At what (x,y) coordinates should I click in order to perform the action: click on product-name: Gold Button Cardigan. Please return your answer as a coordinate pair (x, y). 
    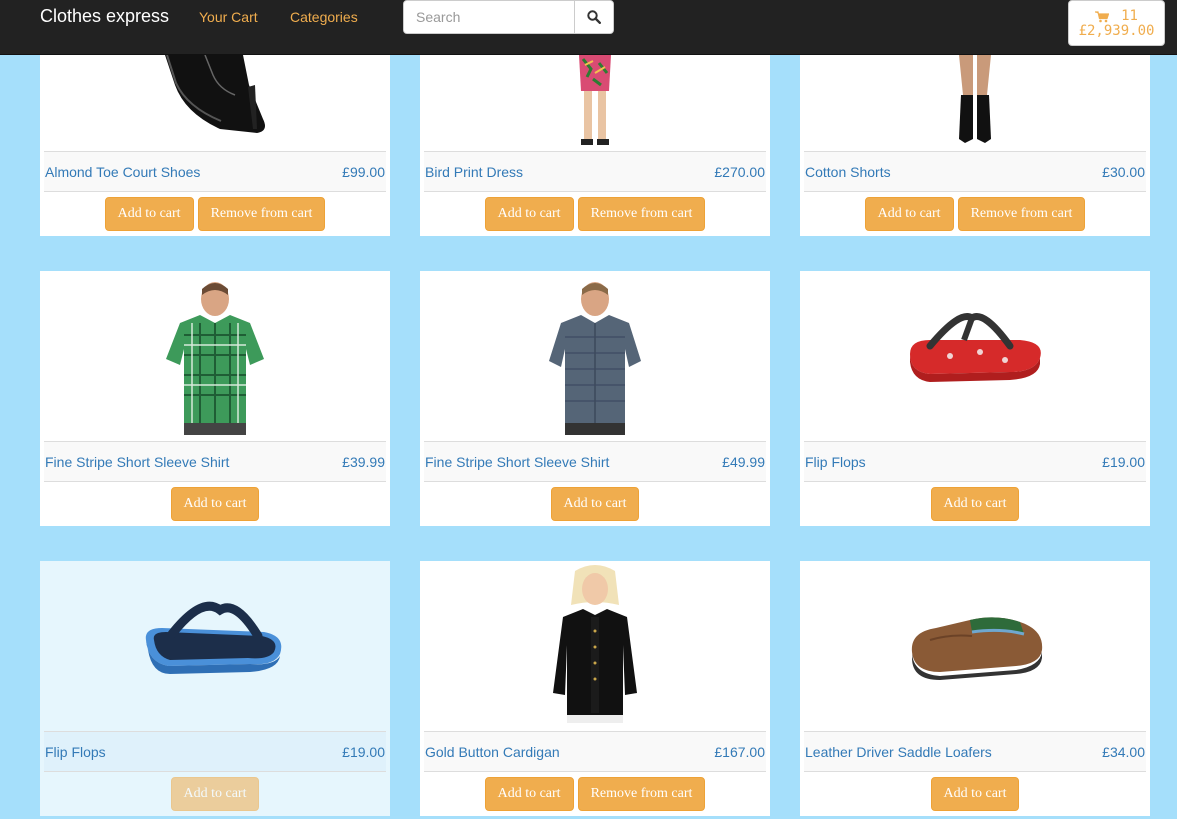
    Looking at the image, I should click on (492, 752).